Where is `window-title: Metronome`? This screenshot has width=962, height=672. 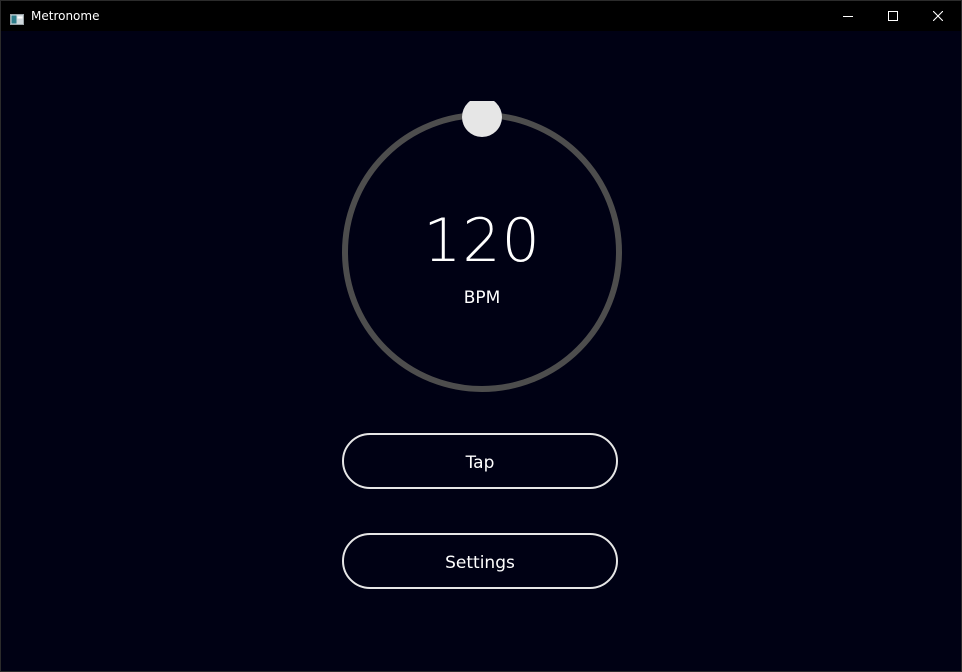
window-title: Metronome is located at coordinates (65, 16).